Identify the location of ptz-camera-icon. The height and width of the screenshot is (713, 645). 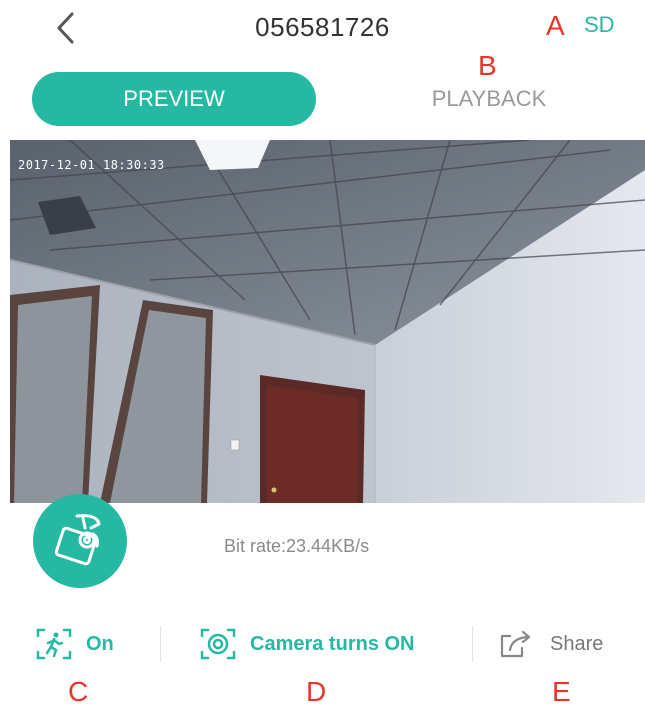
(77, 540).